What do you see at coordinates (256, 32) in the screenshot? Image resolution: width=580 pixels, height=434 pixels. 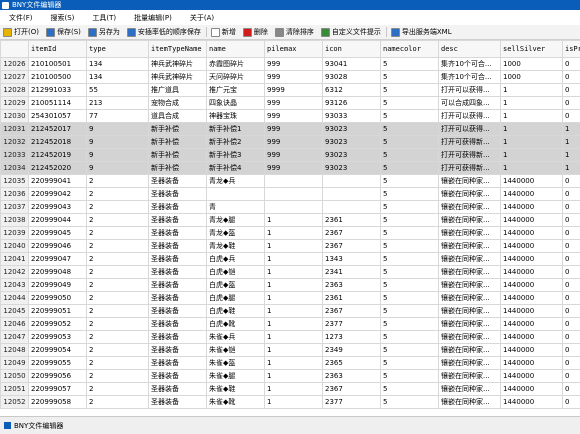 I see `toolbar-button-delete: 删除` at bounding box center [256, 32].